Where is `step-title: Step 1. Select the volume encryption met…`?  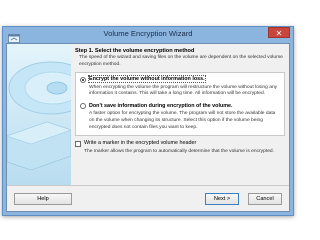
step-title: Step 1. Select the volume encryption met… is located at coordinates (135, 51).